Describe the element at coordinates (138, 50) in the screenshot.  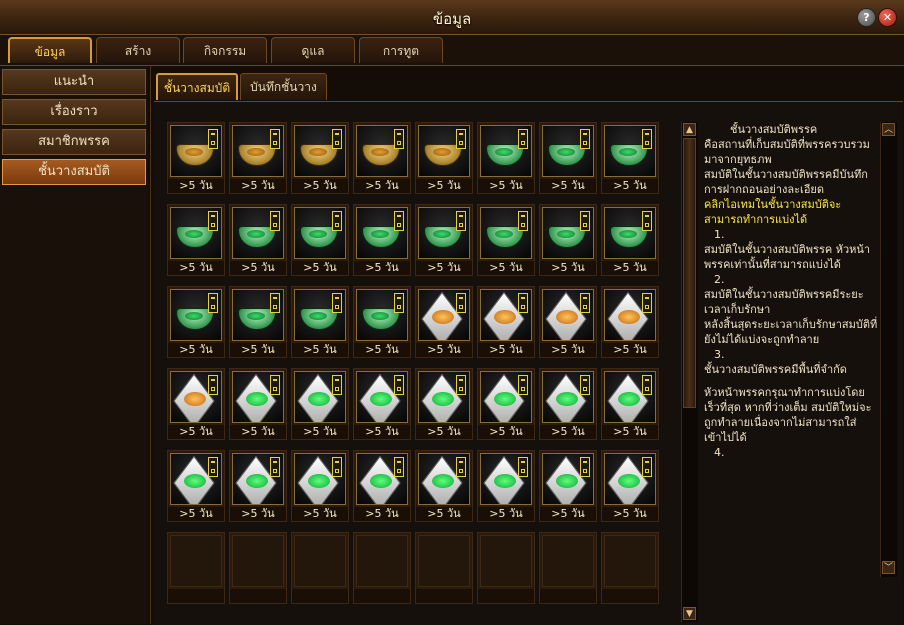
I see `tab-build: สร้าง` at that location.